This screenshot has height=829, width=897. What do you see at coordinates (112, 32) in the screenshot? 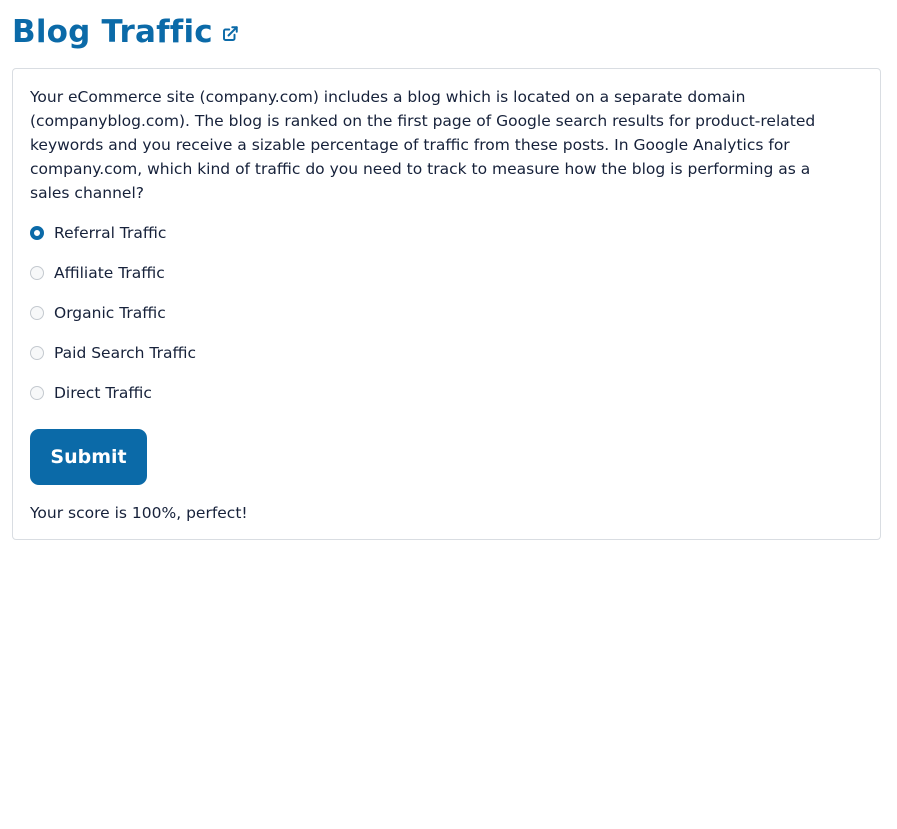
I see `page-title: Blog Traffic` at bounding box center [112, 32].